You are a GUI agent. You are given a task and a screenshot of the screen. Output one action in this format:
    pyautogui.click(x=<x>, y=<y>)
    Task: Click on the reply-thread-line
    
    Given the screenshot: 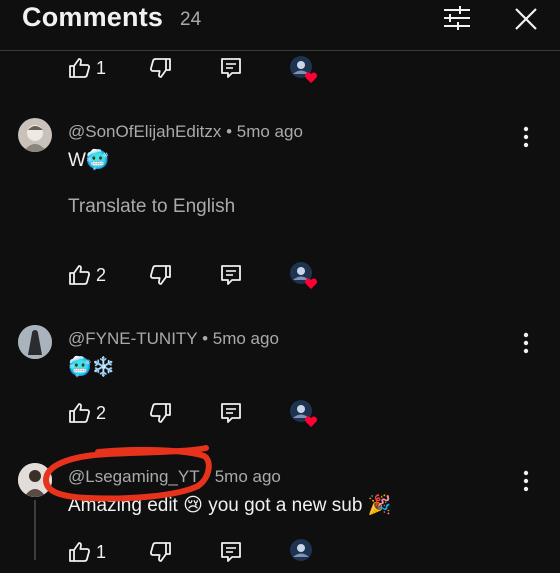 What is the action you would take?
    pyautogui.click(x=35, y=530)
    